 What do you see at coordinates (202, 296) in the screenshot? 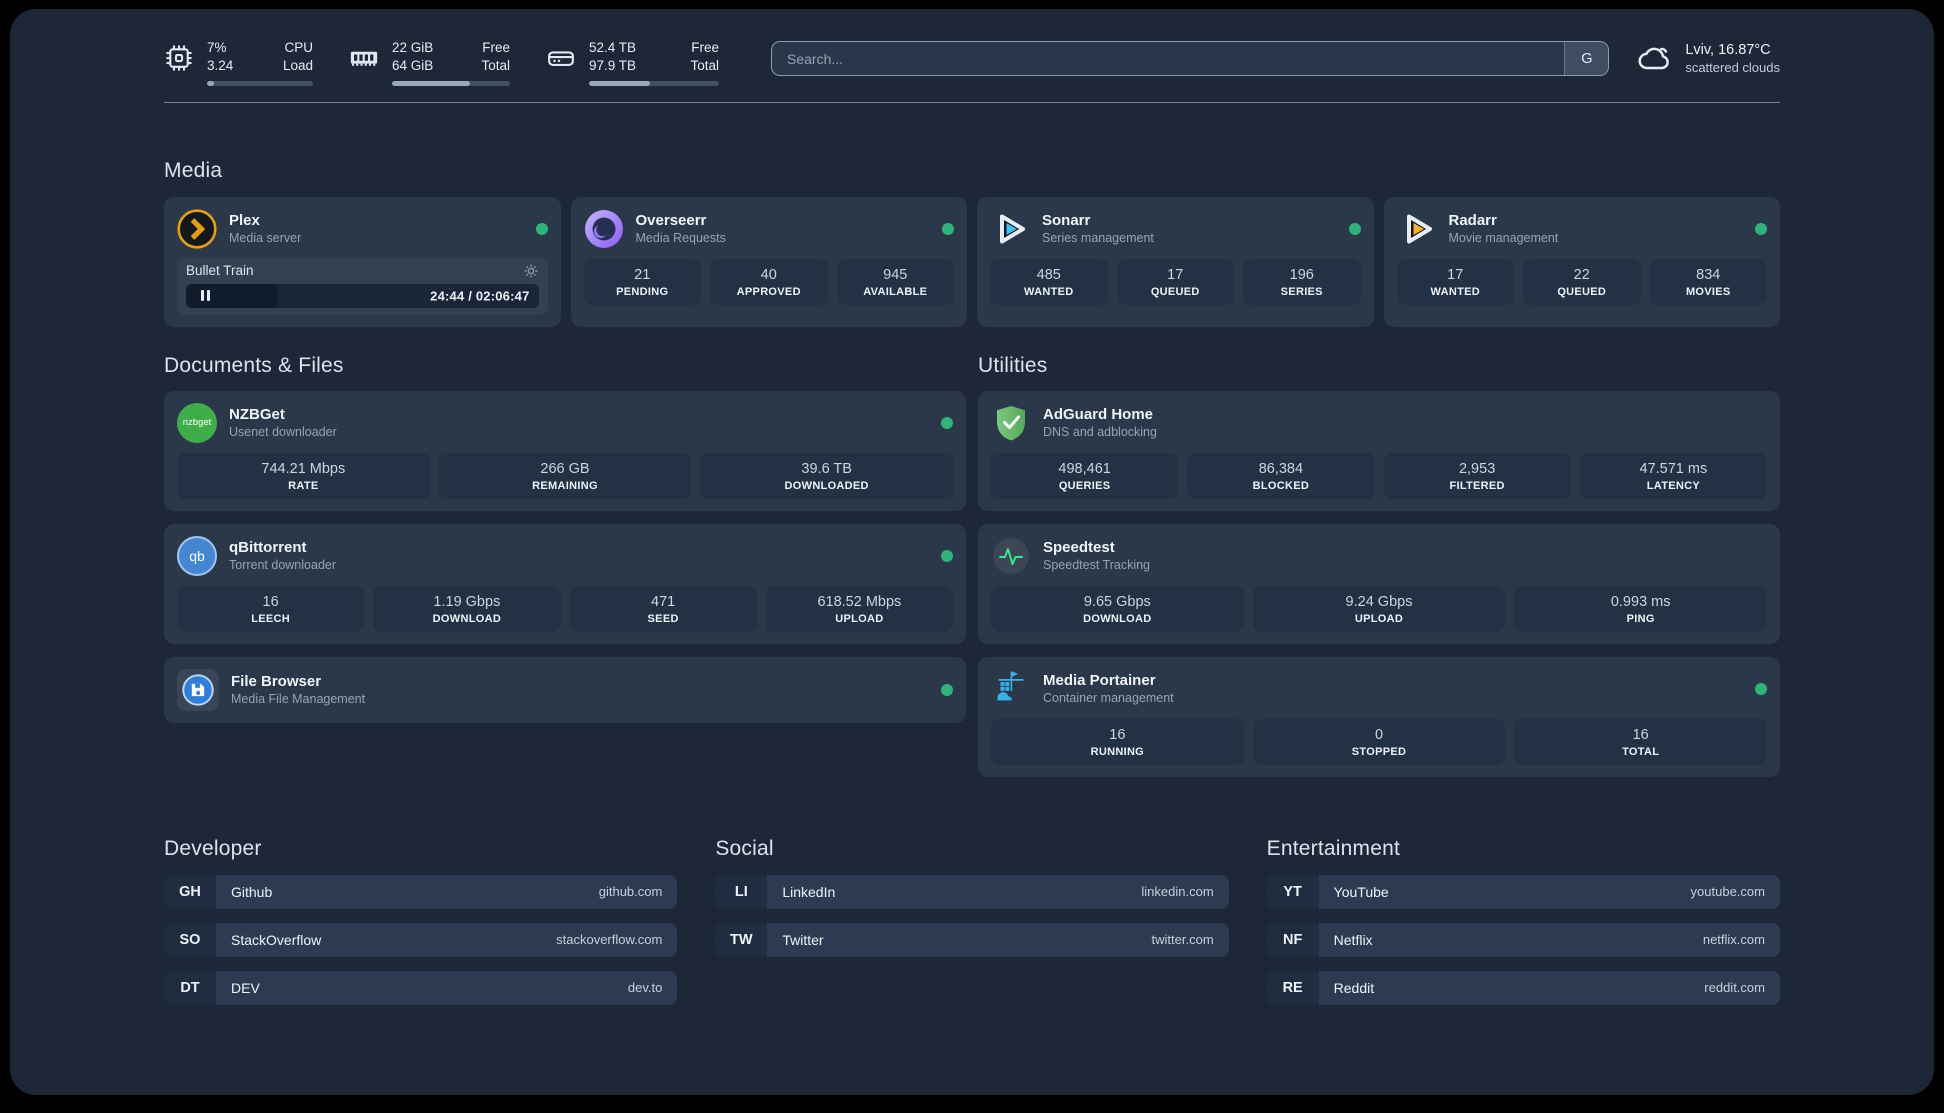
I see `pause-icon` at bounding box center [202, 296].